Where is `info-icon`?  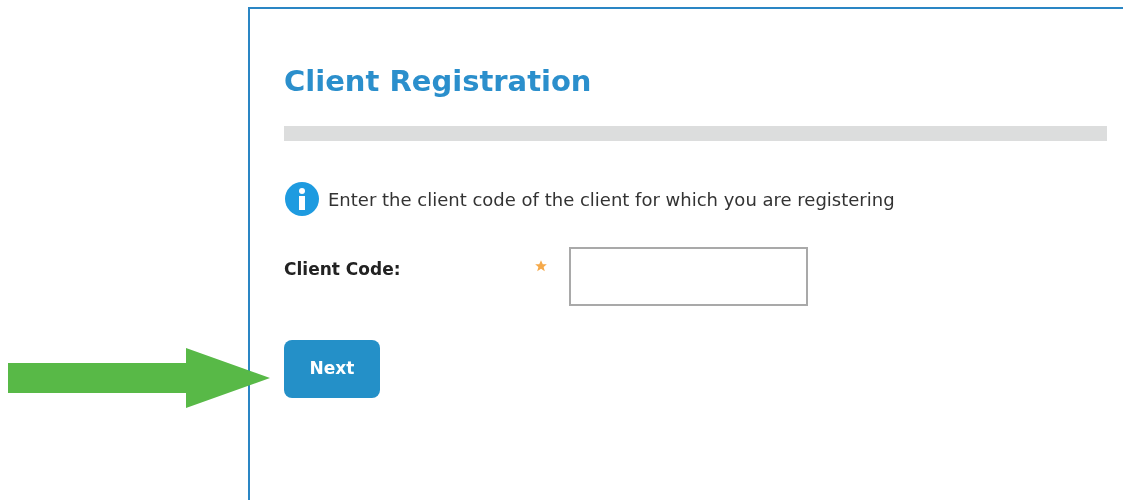 info-icon is located at coordinates (302, 199).